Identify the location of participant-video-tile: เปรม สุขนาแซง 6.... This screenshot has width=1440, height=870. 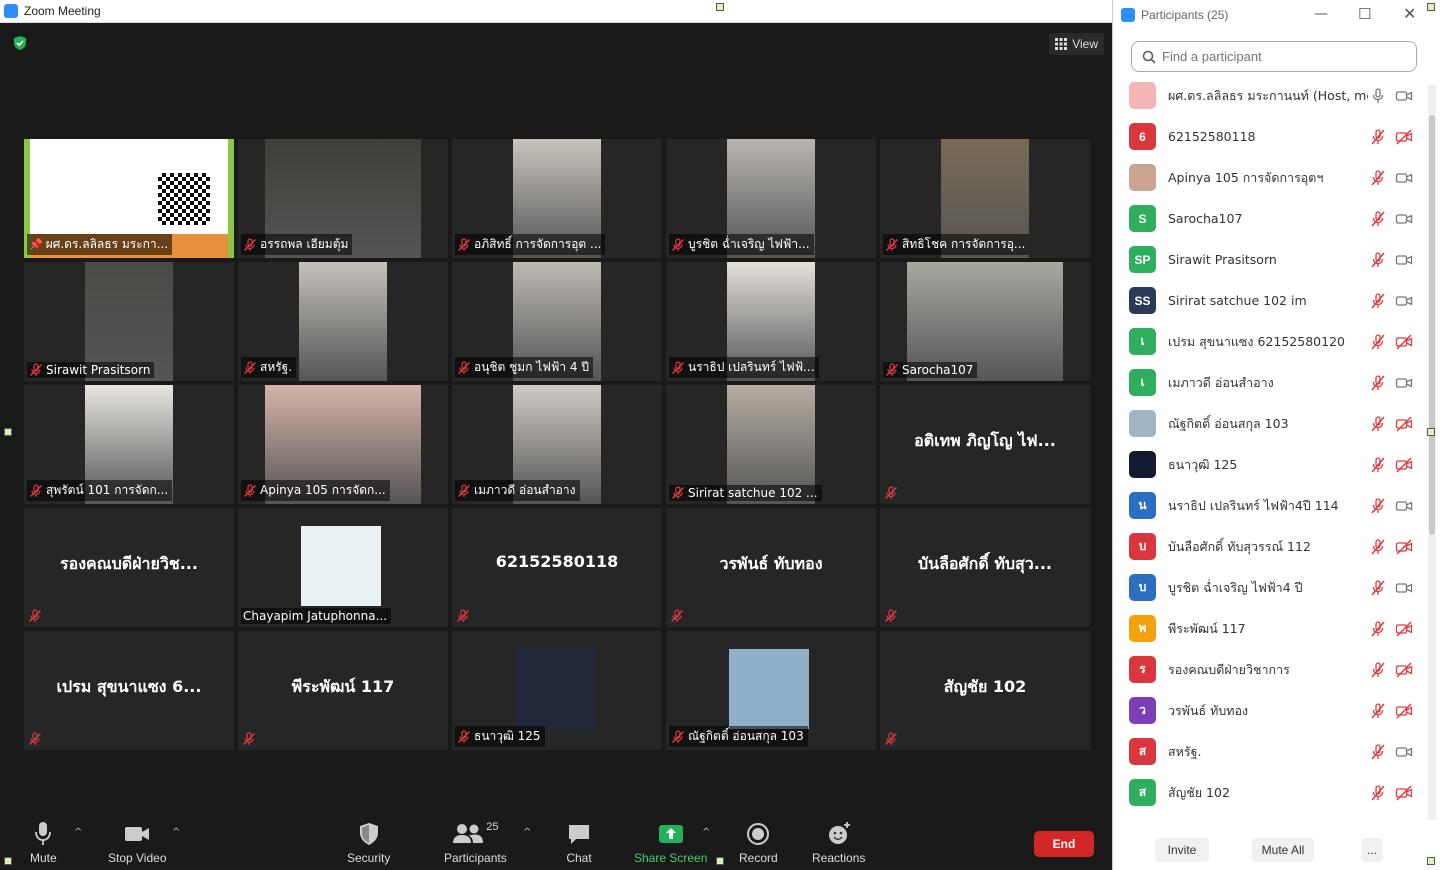
(129, 690).